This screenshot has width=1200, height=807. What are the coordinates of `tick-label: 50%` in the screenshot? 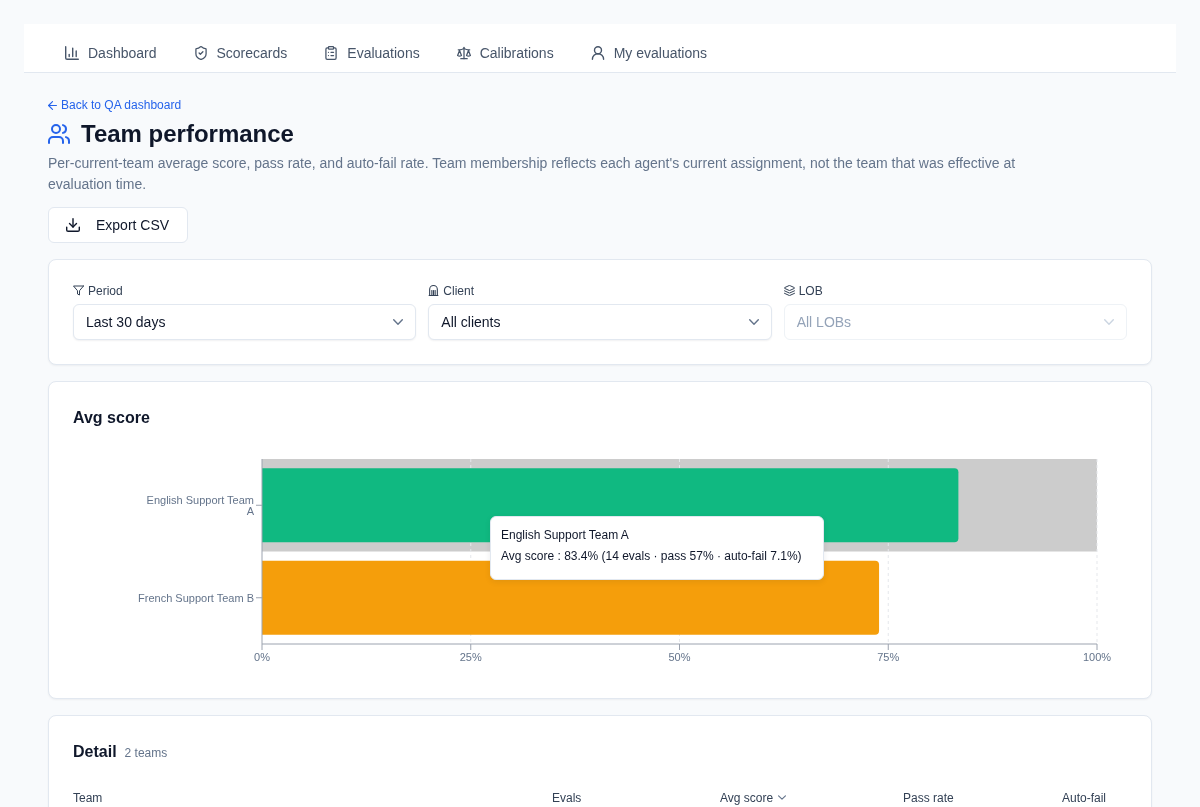 It's located at (679, 656).